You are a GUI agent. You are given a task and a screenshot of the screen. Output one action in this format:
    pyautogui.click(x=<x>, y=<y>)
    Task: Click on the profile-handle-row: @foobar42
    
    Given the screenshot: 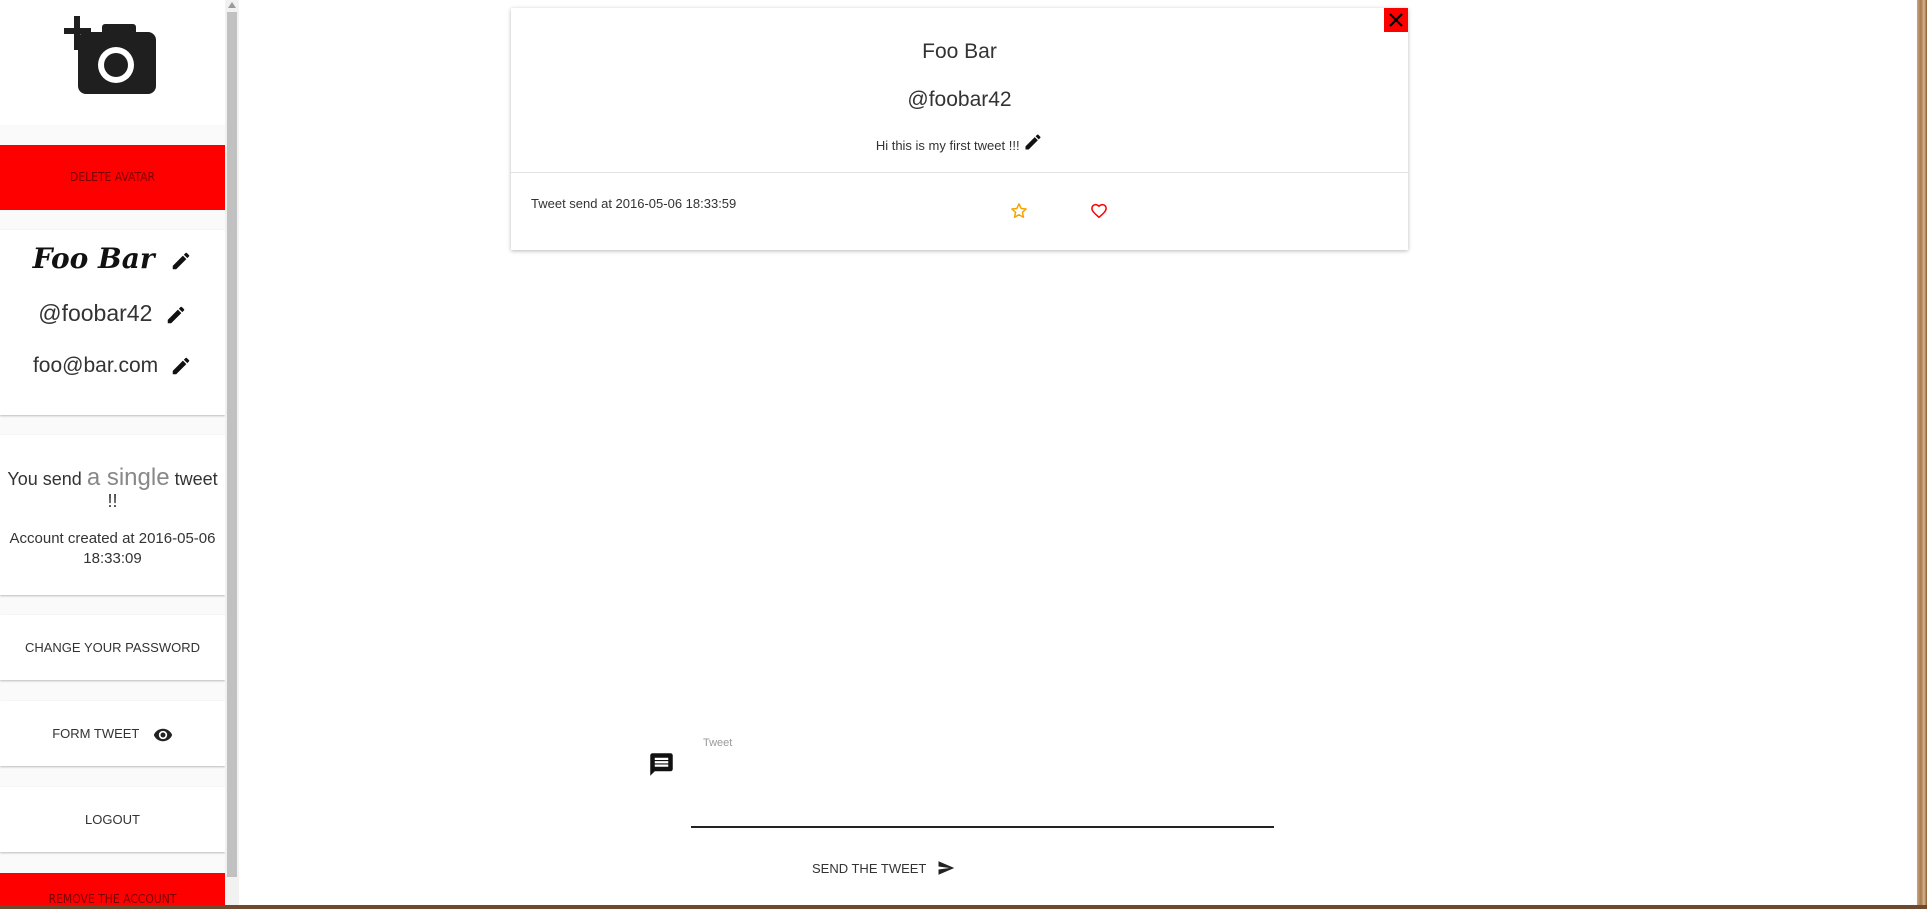 What is the action you would take?
    pyautogui.click(x=112, y=313)
    